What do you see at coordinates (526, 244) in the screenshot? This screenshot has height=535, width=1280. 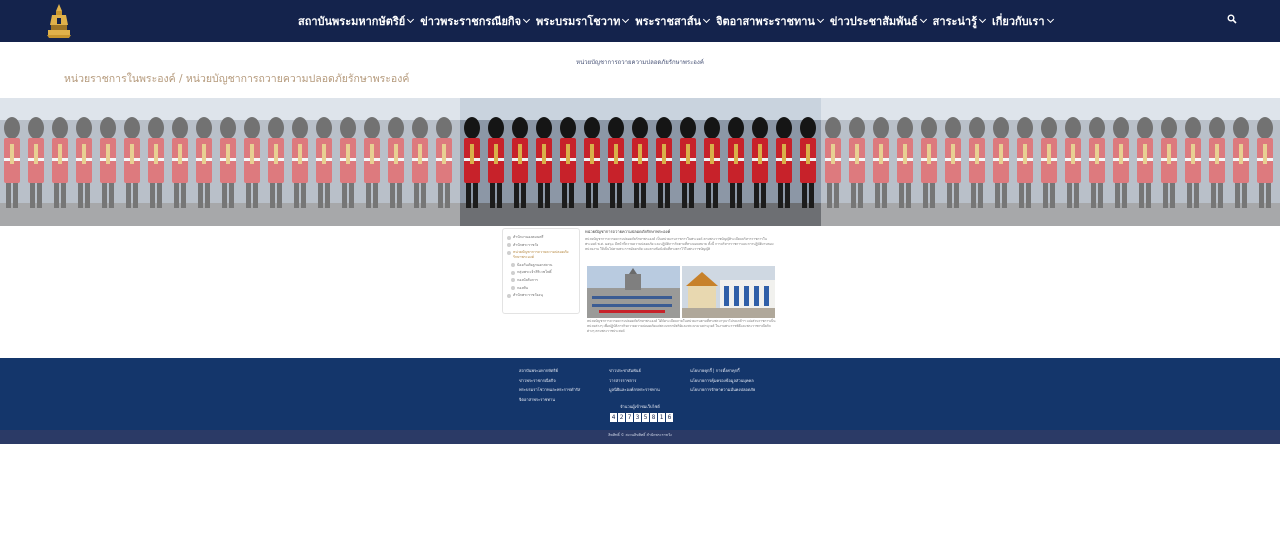 I see `sidebar-item-label: สำนักพระราชวัง` at bounding box center [526, 244].